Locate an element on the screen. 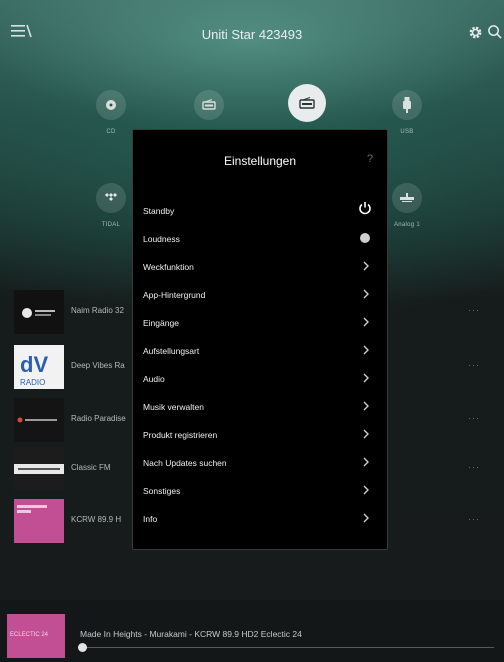 The height and width of the screenshot is (662, 504). settings-item-standby: Standby is located at coordinates (260, 212).